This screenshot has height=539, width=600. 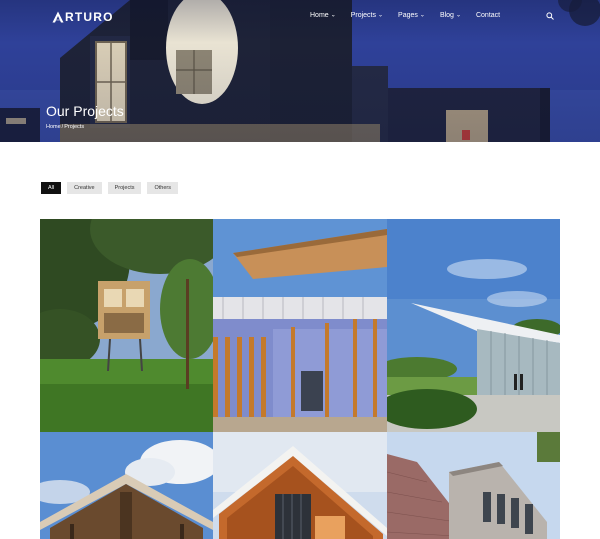 I want to click on nav-label-contact: Contact, so click(x=488, y=15).